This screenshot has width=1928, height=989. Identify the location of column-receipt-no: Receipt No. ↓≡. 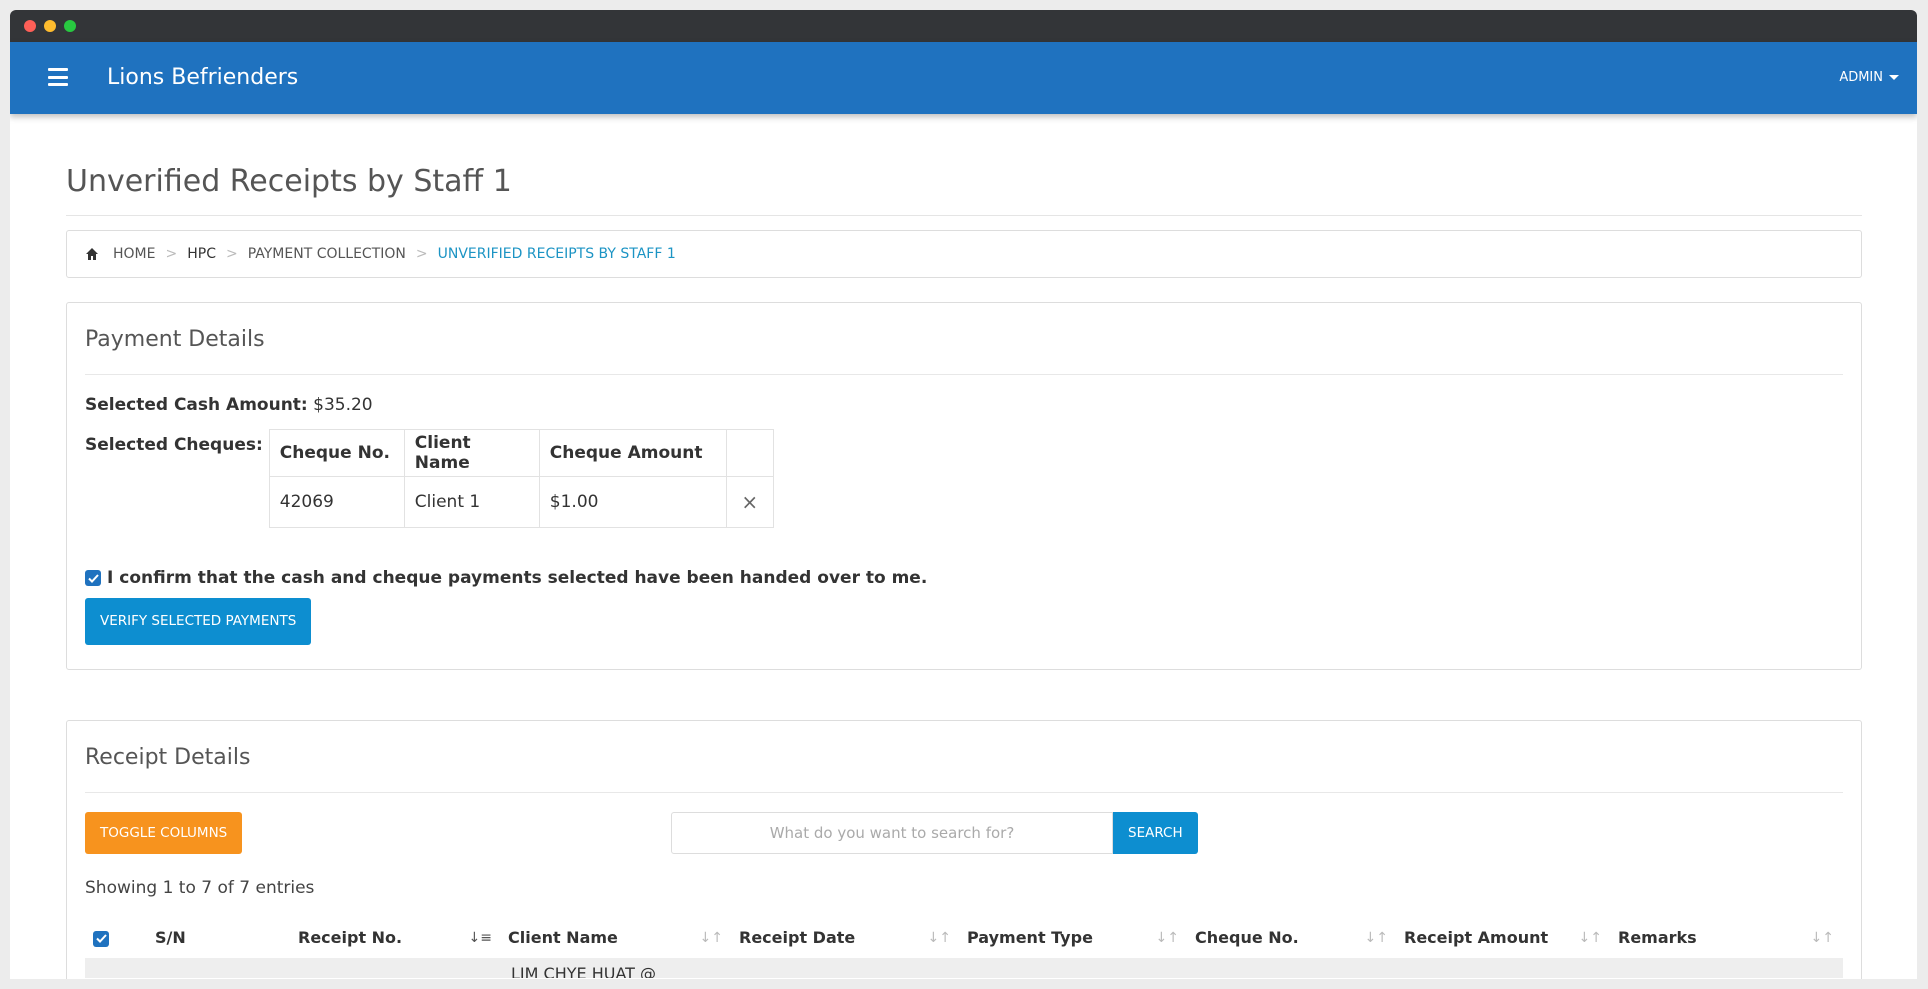
(395, 938).